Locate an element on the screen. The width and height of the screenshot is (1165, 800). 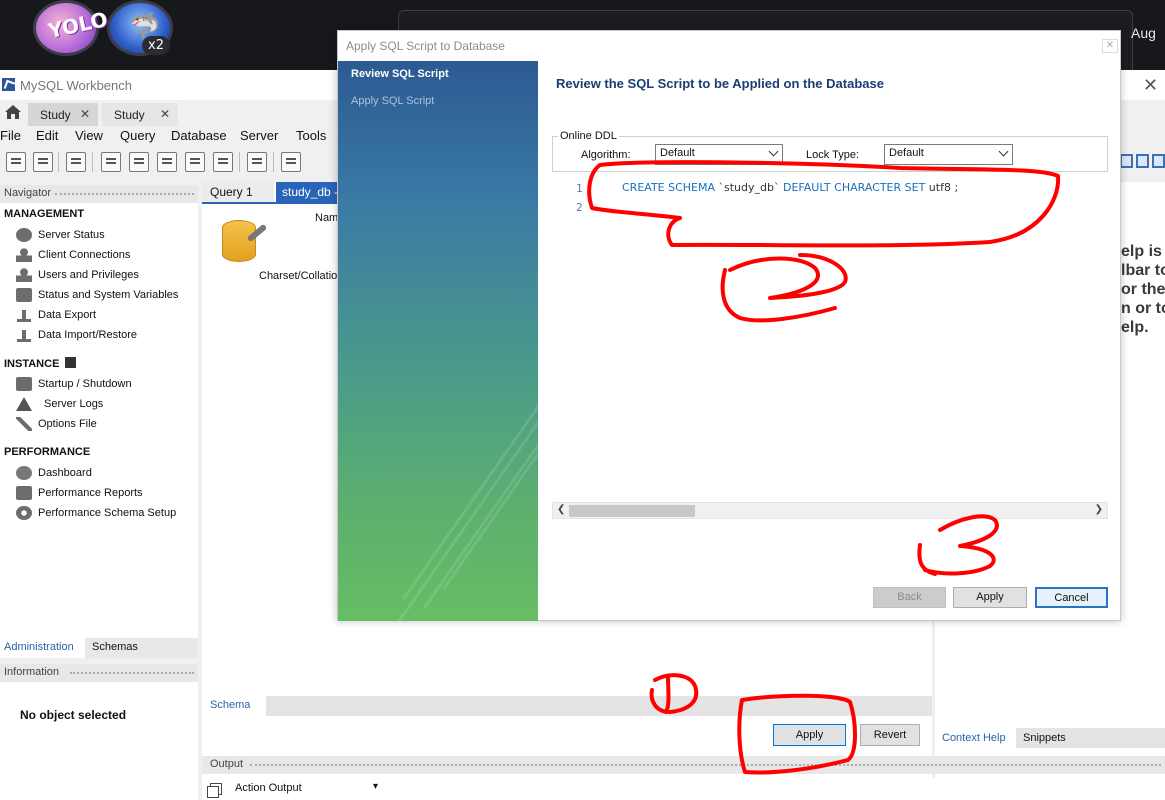
instance-title-text: INSTANCE is located at coordinates (32, 364).